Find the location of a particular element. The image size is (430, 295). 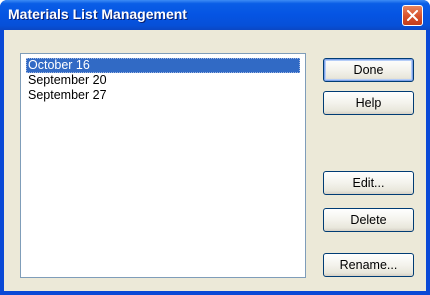

list-item: September 20 is located at coordinates (163, 80).